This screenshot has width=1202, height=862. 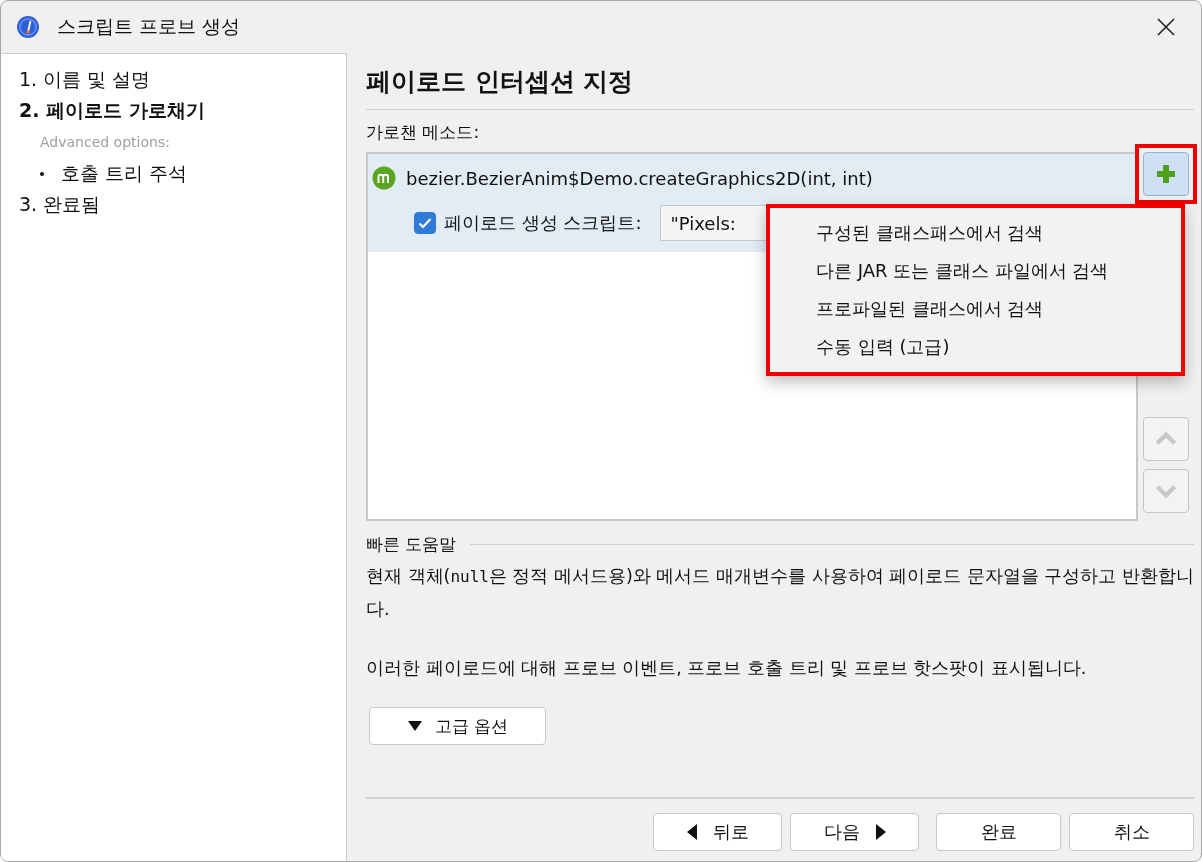 What do you see at coordinates (975, 271) in the screenshot?
I see `menu-item: 다른 JAR 또는 클래스 파일에서 검색` at bounding box center [975, 271].